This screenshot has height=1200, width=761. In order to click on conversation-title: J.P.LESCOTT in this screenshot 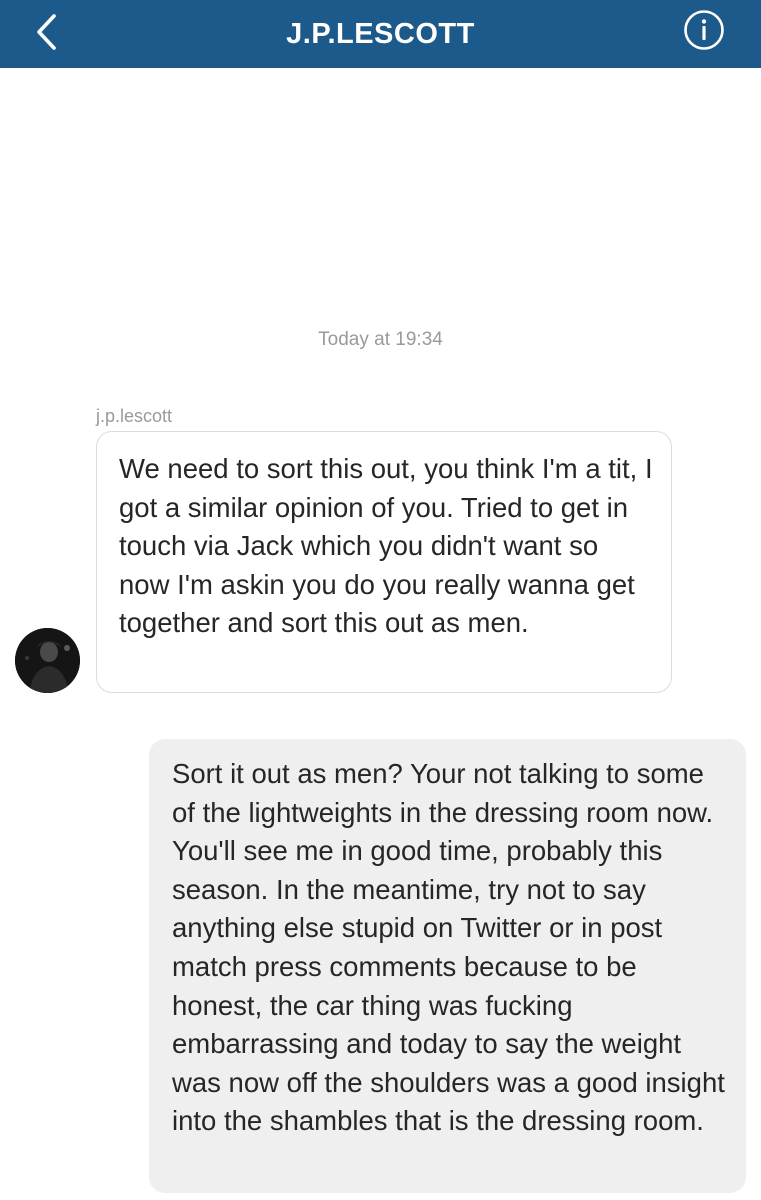, I will do `click(380, 33)`.